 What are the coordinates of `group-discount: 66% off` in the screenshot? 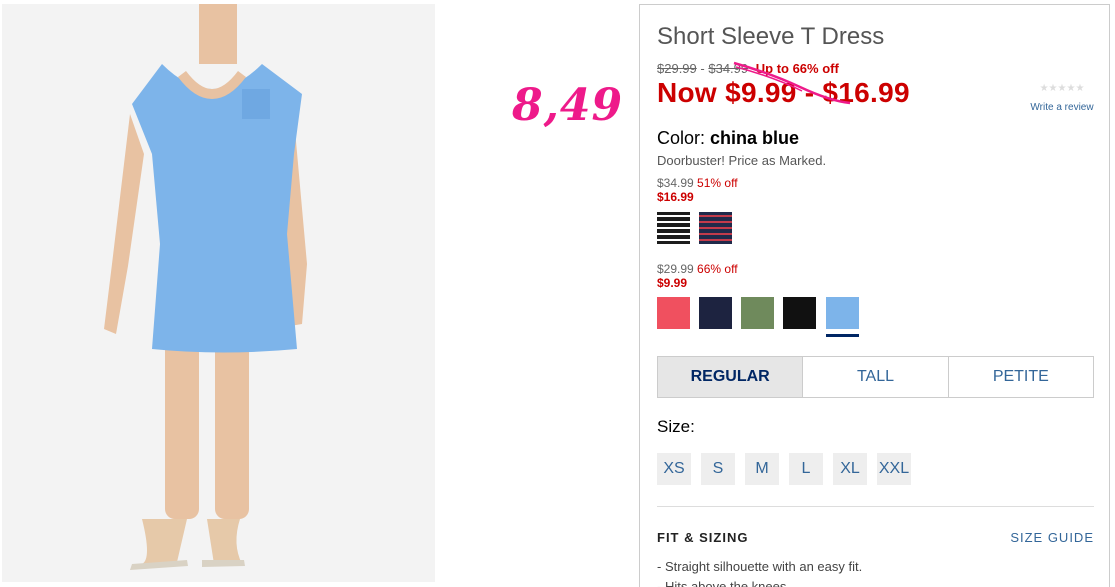 It's located at (717, 269).